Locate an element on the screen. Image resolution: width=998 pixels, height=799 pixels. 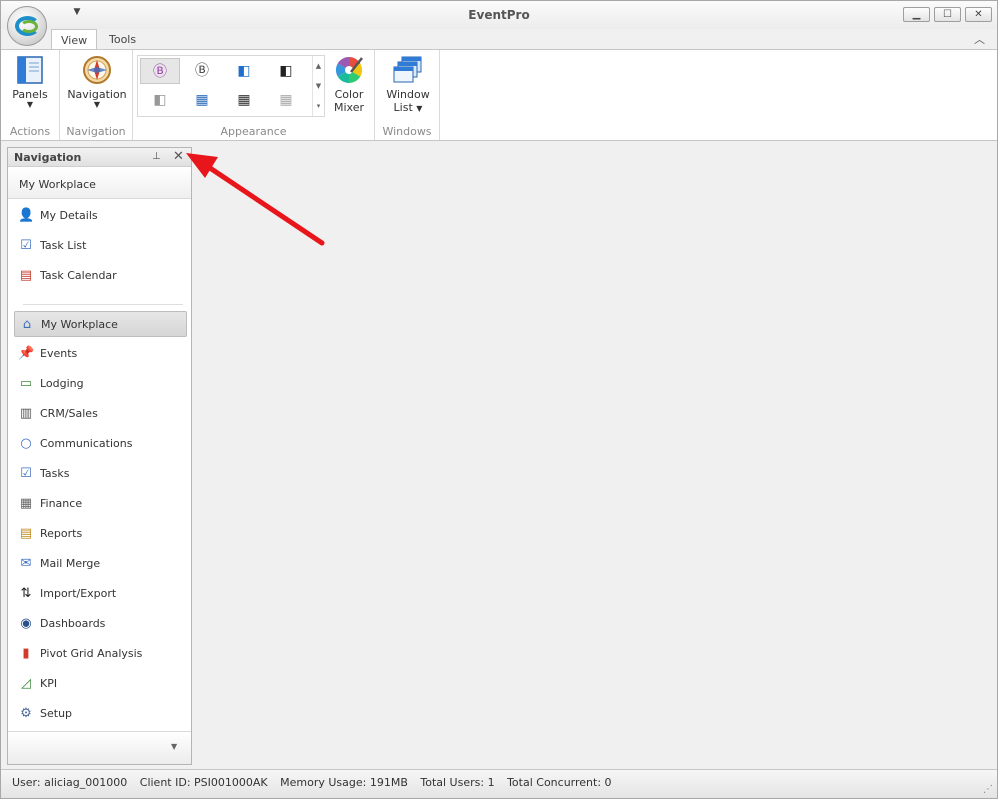
window-list-button: Window List ▼ is located at coordinates (408, 84).